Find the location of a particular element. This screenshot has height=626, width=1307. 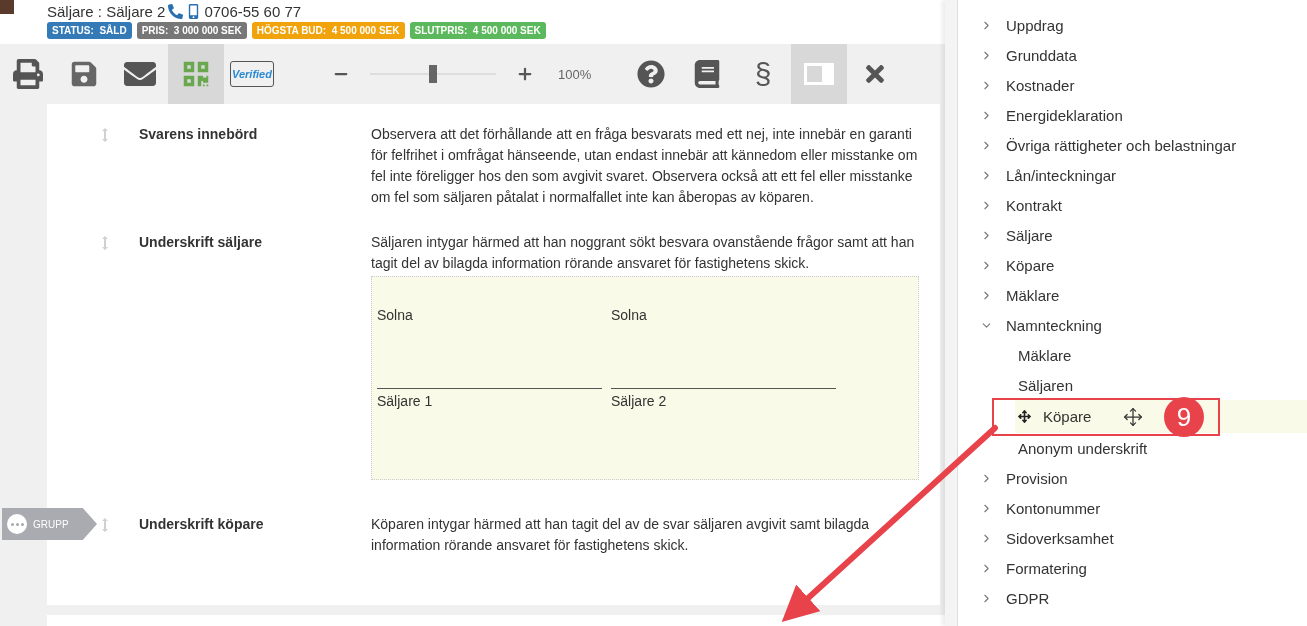

phone-number: 0706-55 60 77 is located at coordinates (253, 11).